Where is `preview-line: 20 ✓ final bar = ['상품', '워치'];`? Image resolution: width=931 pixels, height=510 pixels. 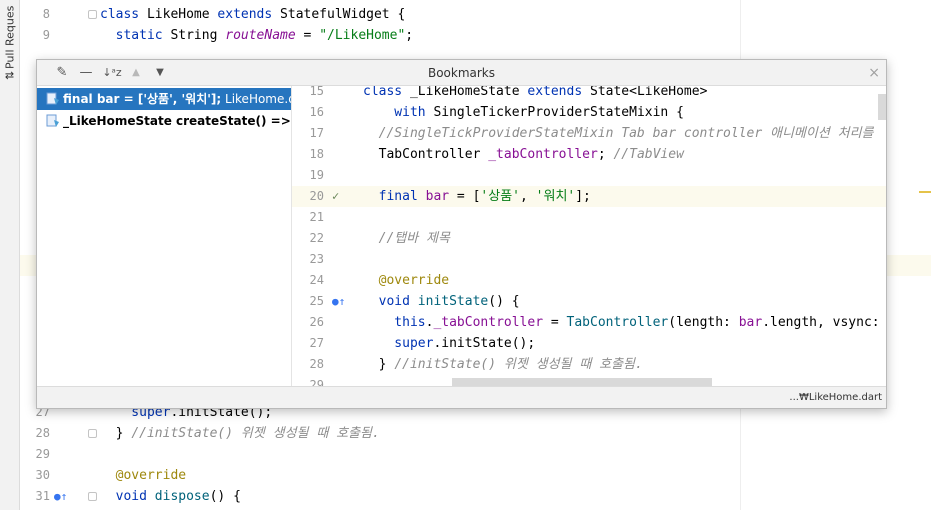
preview-line: 20 ✓ final bar = ['상품', '워치']; is located at coordinates (589, 196).